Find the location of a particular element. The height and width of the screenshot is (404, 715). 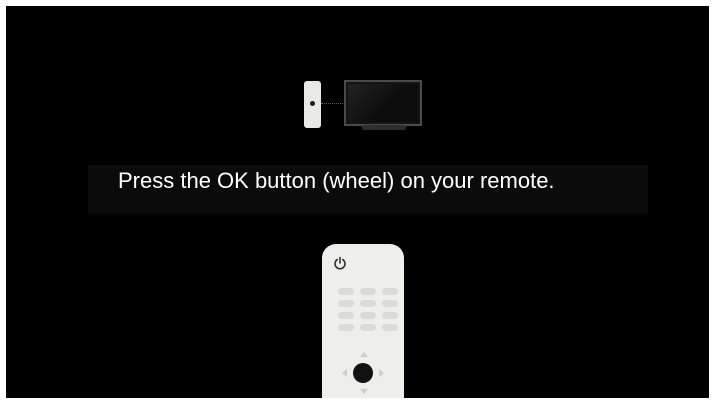

ok-button-icon is located at coordinates (363, 373).